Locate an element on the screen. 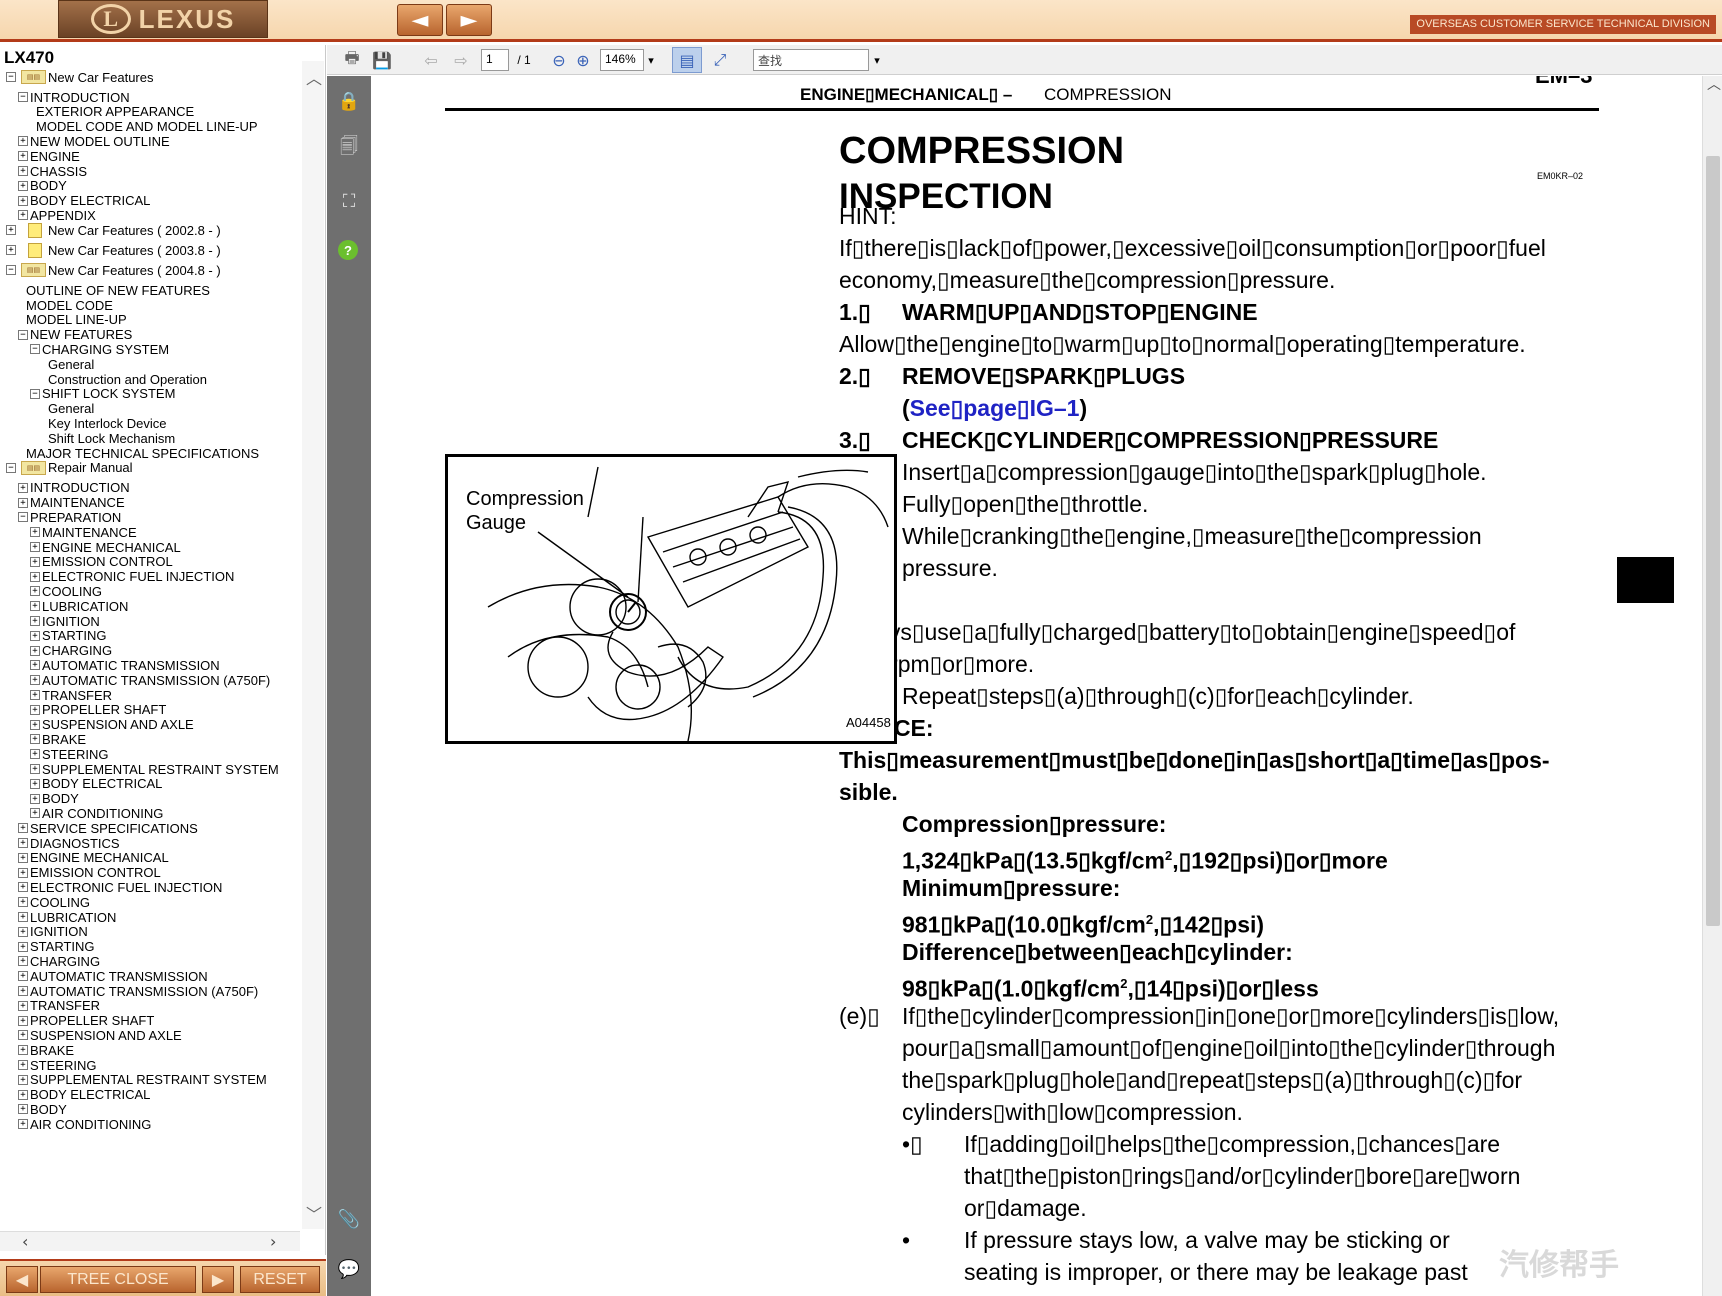 The image size is (1722, 1296). help-icon: ? is located at coordinates (348, 250).